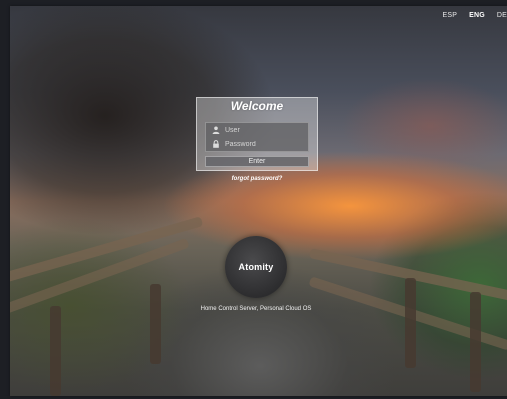  Describe the element at coordinates (477, 15) in the screenshot. I see `language-eng: ENG` at that location.